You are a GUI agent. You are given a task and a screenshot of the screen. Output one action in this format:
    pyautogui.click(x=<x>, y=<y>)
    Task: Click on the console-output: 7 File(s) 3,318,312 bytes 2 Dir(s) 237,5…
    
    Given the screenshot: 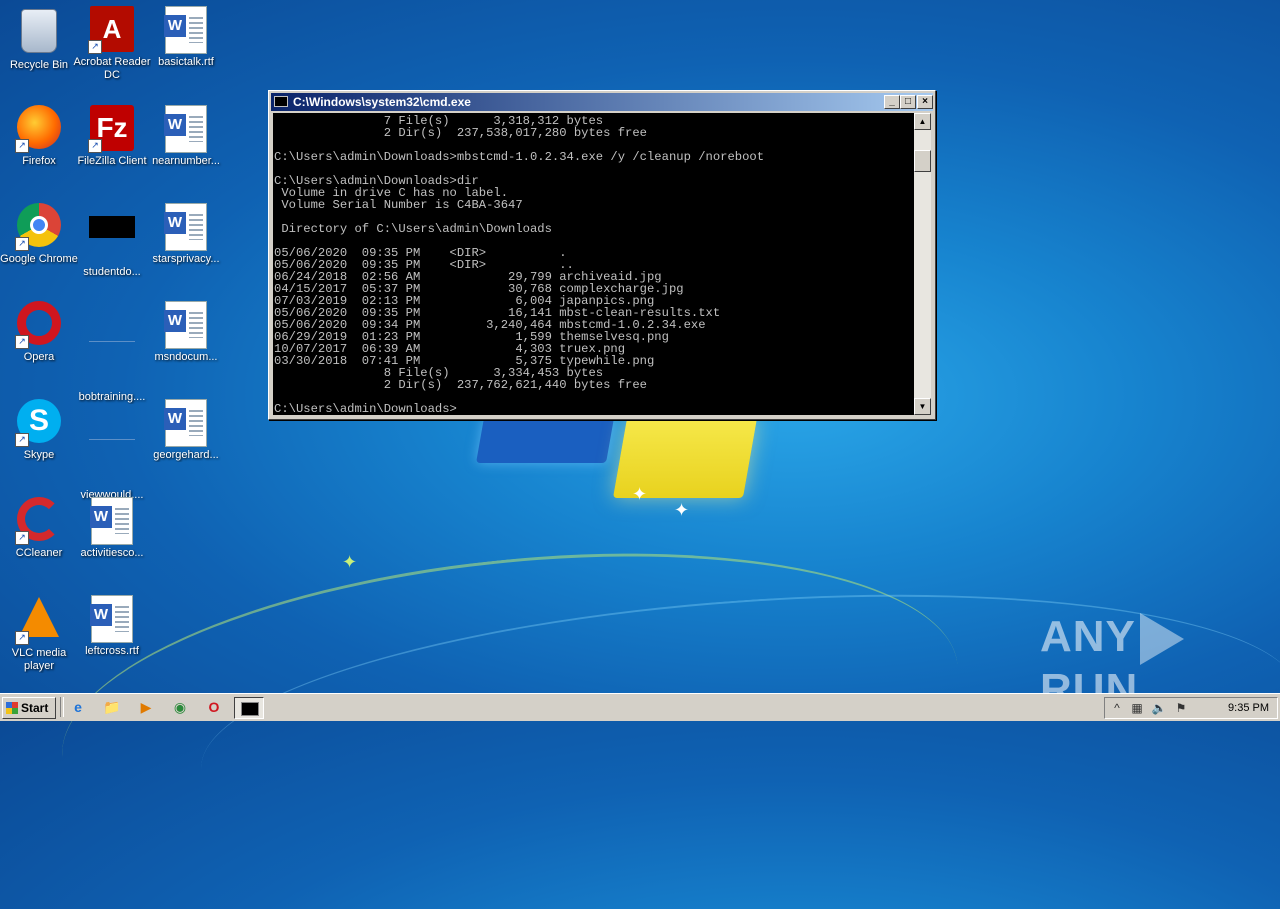 What is the action you would take?
    pyautogui.click(x=519, y=264)
    